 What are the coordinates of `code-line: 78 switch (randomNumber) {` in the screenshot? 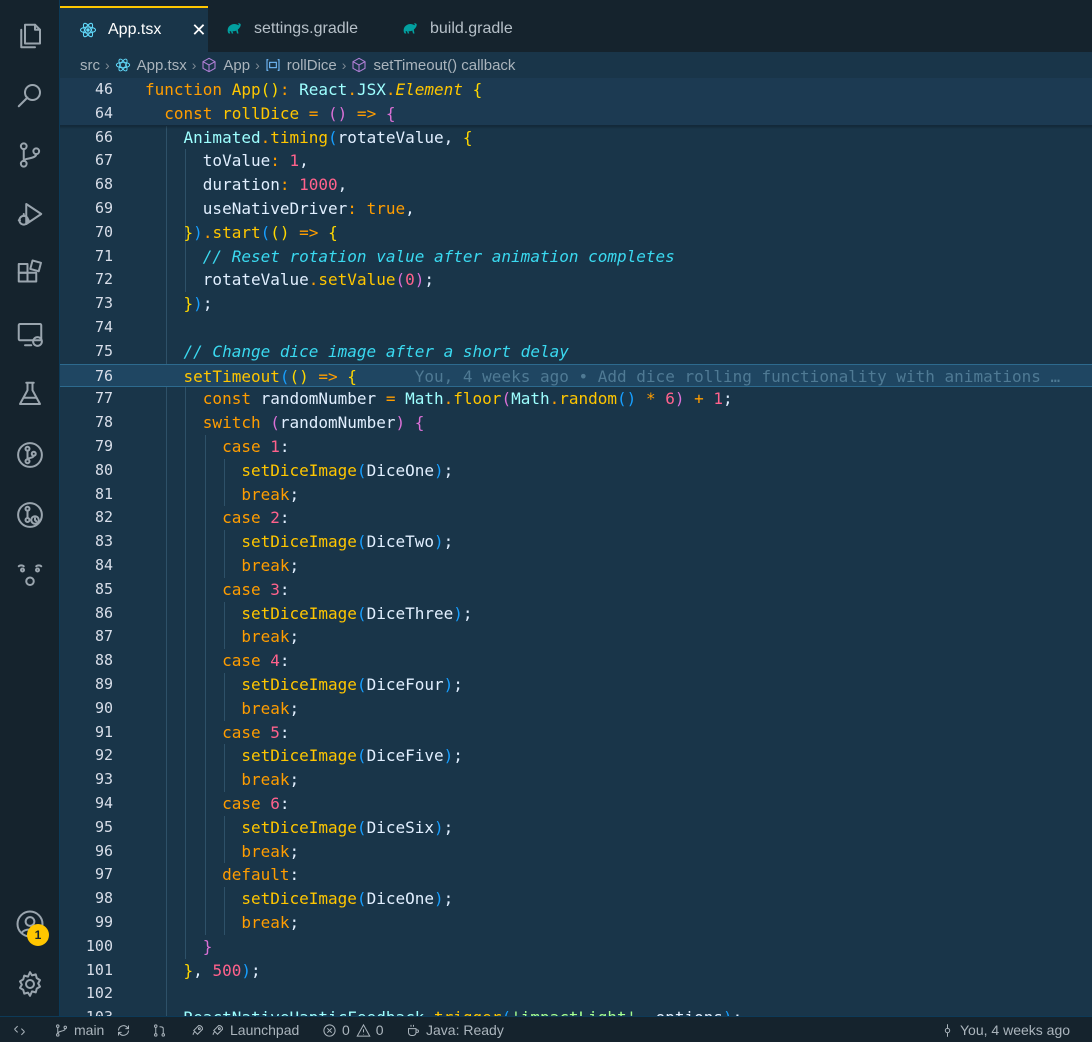 It's located at (576, 423).